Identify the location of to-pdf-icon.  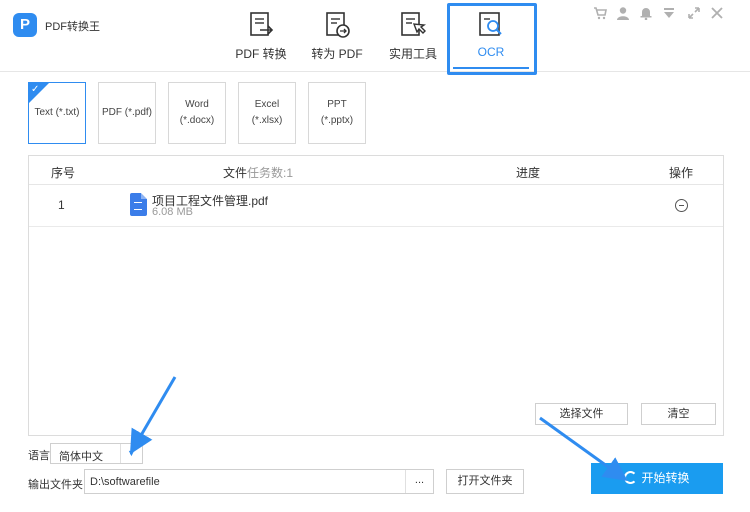
(338, 25).